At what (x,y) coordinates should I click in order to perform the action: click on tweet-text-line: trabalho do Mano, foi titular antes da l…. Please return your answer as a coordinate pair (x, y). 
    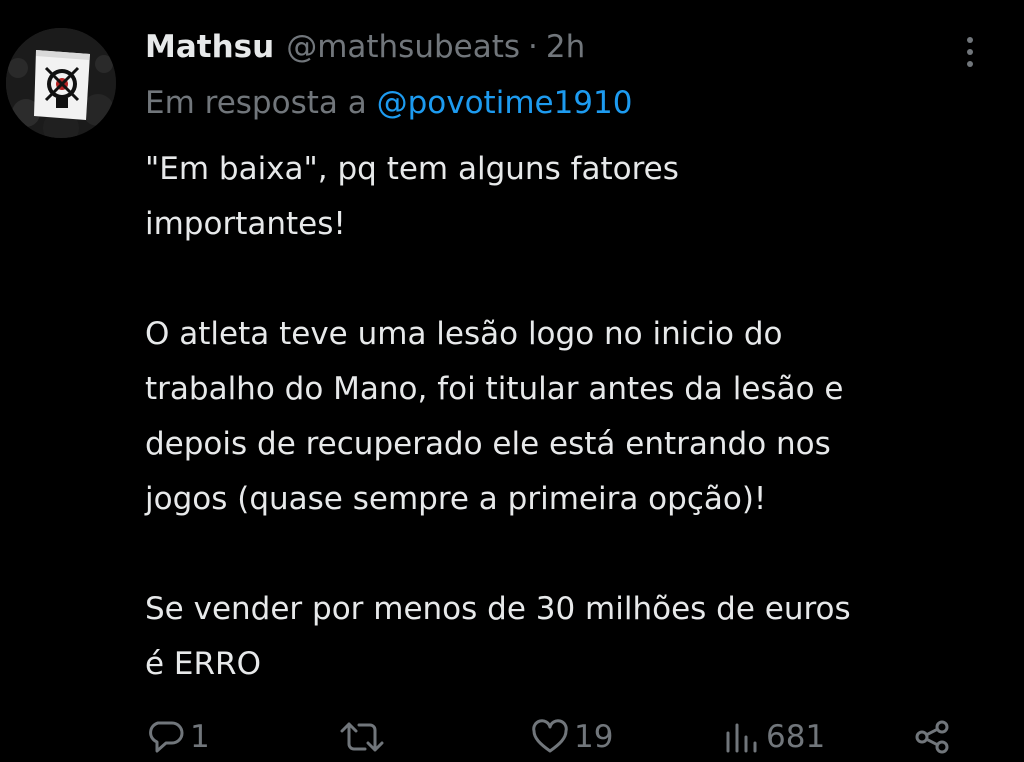
    Looking at the image, I should click on (494, 389).